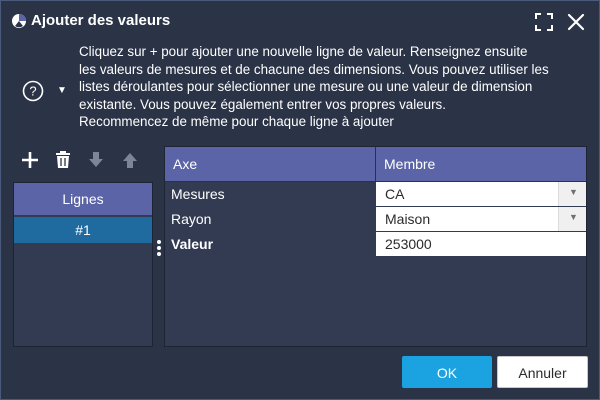 Image resolution: width=600 pixels, height=400 pixels. What do you see at coordinates (96, 160) in the screenshot?
I see `arrow-down-icon` at bounding box center [96, 160].